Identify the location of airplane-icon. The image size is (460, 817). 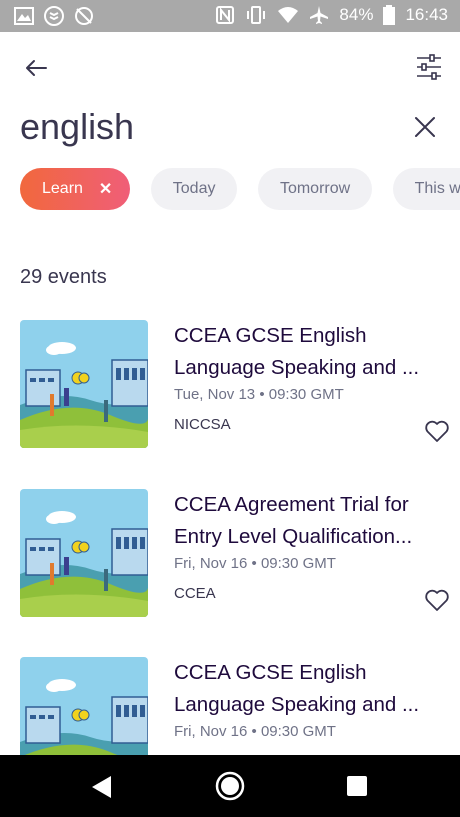
(319, 15).